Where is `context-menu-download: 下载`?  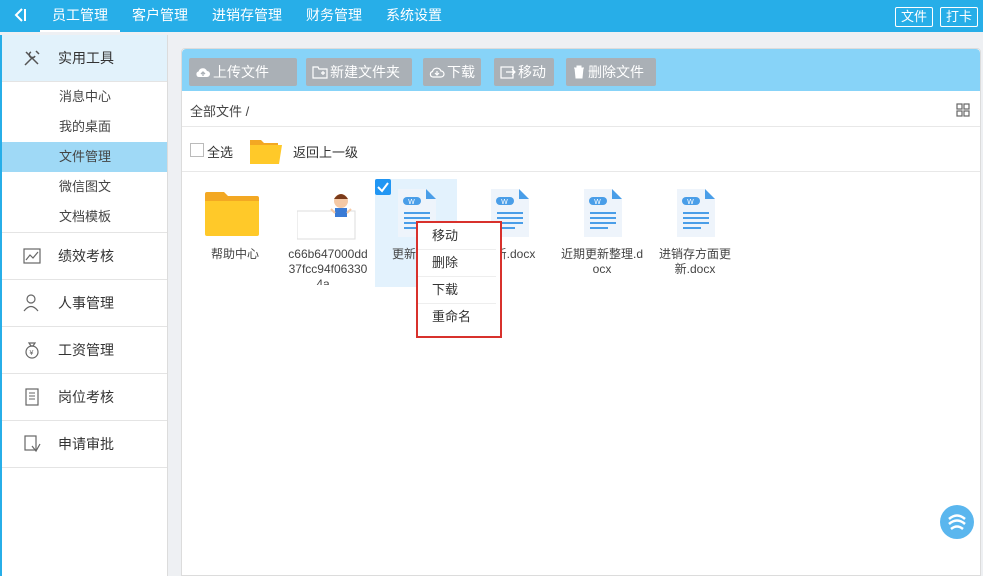
context-menu-download: 下载 is located at coordinates (457, 290).